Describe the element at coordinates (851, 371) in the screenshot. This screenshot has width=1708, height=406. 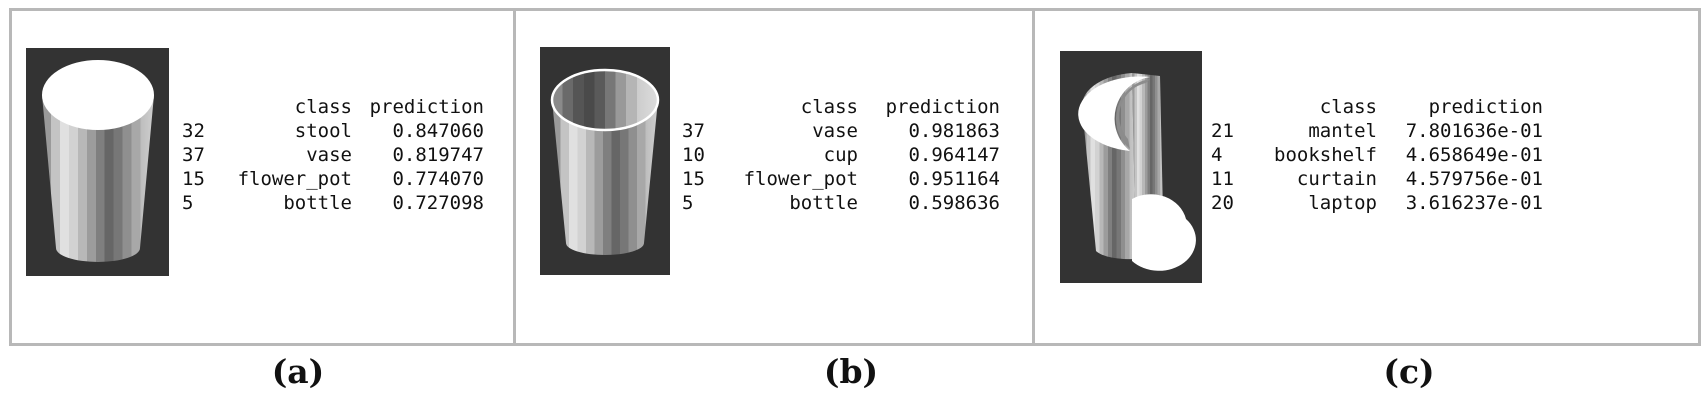
I see `caption-b: (b)` at that location.